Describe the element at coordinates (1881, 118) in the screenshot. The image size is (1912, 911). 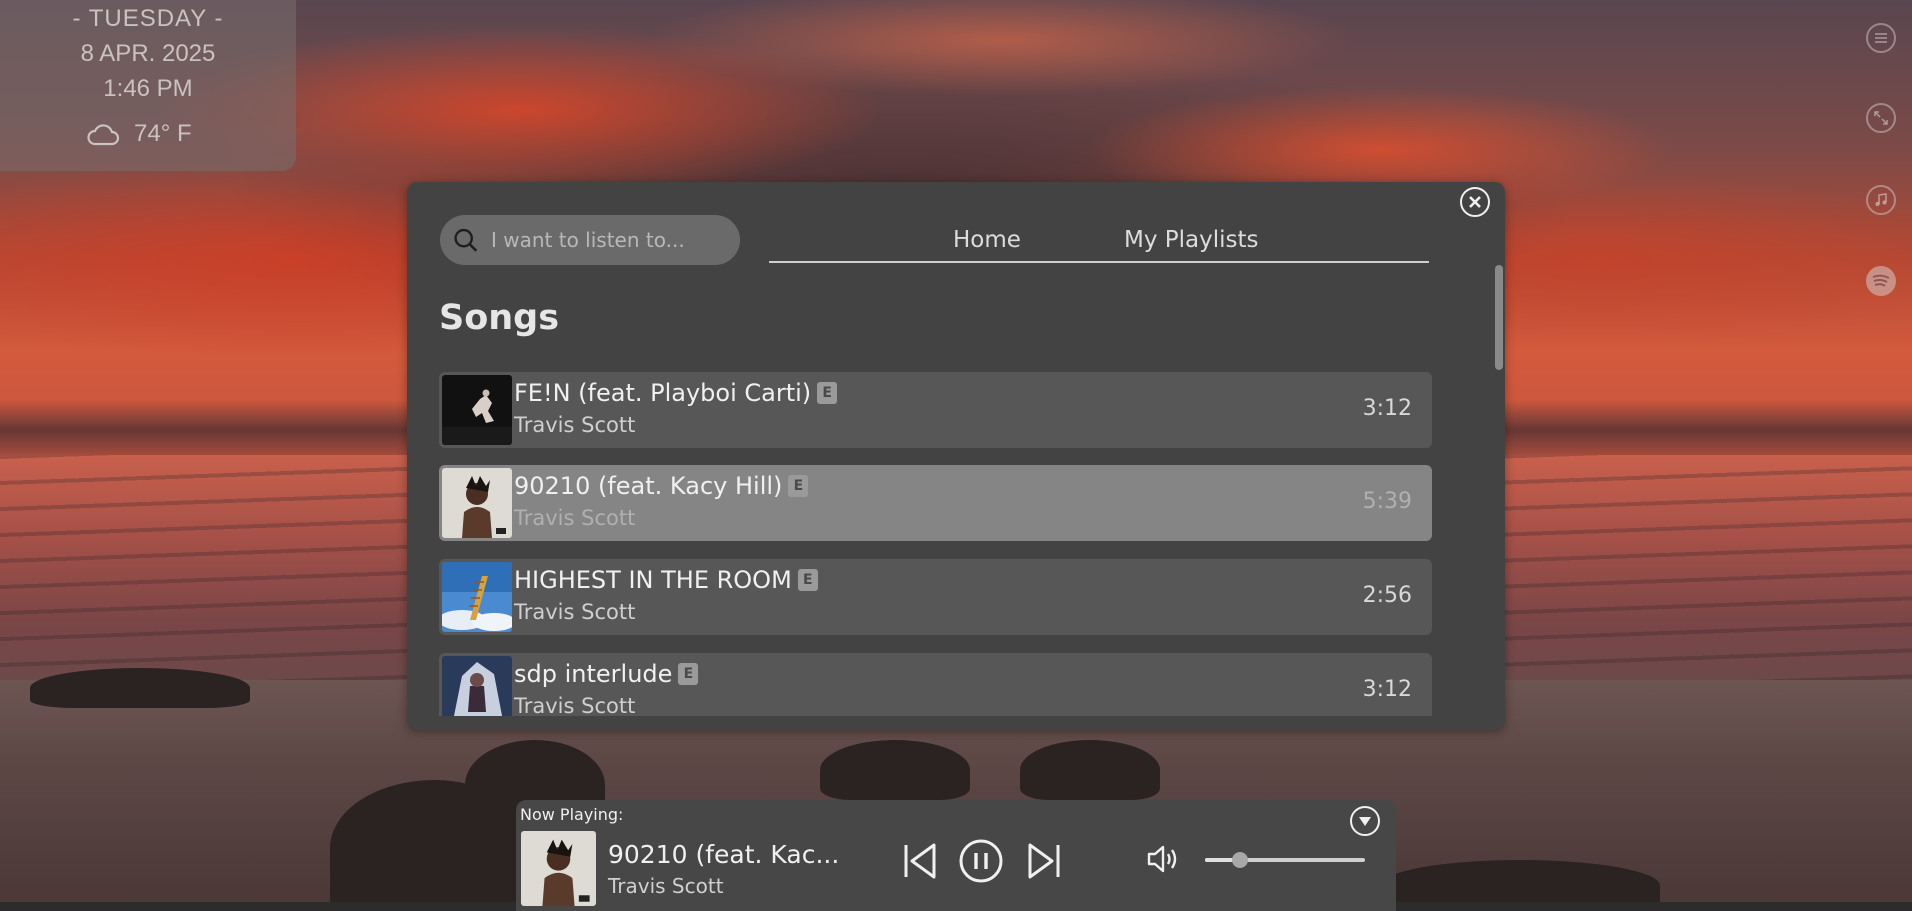
I see `fullscreen-icon` at that location.